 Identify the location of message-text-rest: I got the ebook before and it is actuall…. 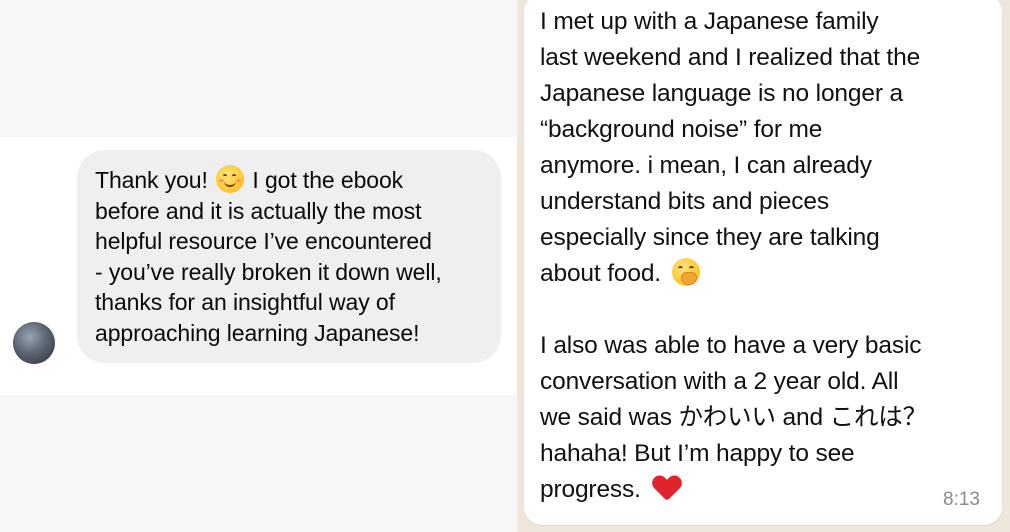
(268, 256).